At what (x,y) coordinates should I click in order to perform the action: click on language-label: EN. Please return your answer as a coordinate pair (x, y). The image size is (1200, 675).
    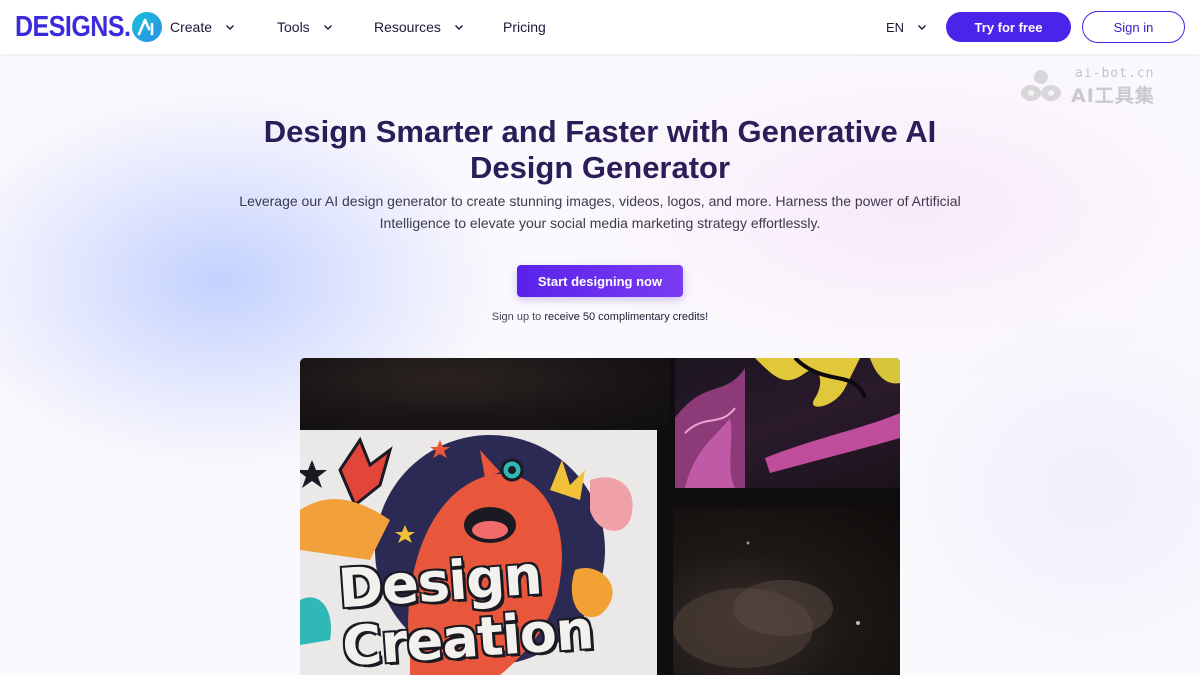
    Looking at the image, I should click on (895, 27).